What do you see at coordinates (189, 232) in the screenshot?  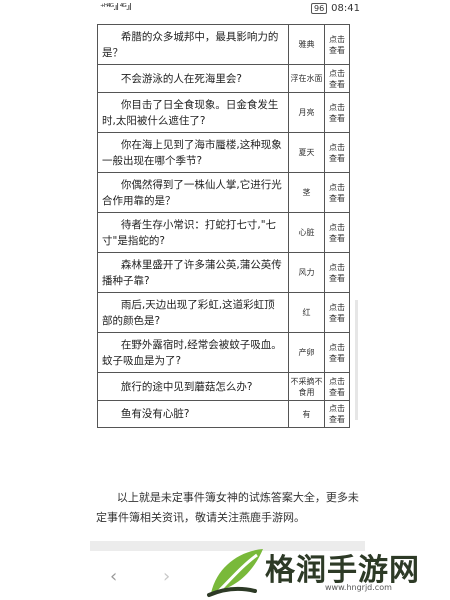 I see `question-text: 待者生存小常识：打蛇打七寸,"七寸"是指蛇的?` at bounding box center [189, 232].